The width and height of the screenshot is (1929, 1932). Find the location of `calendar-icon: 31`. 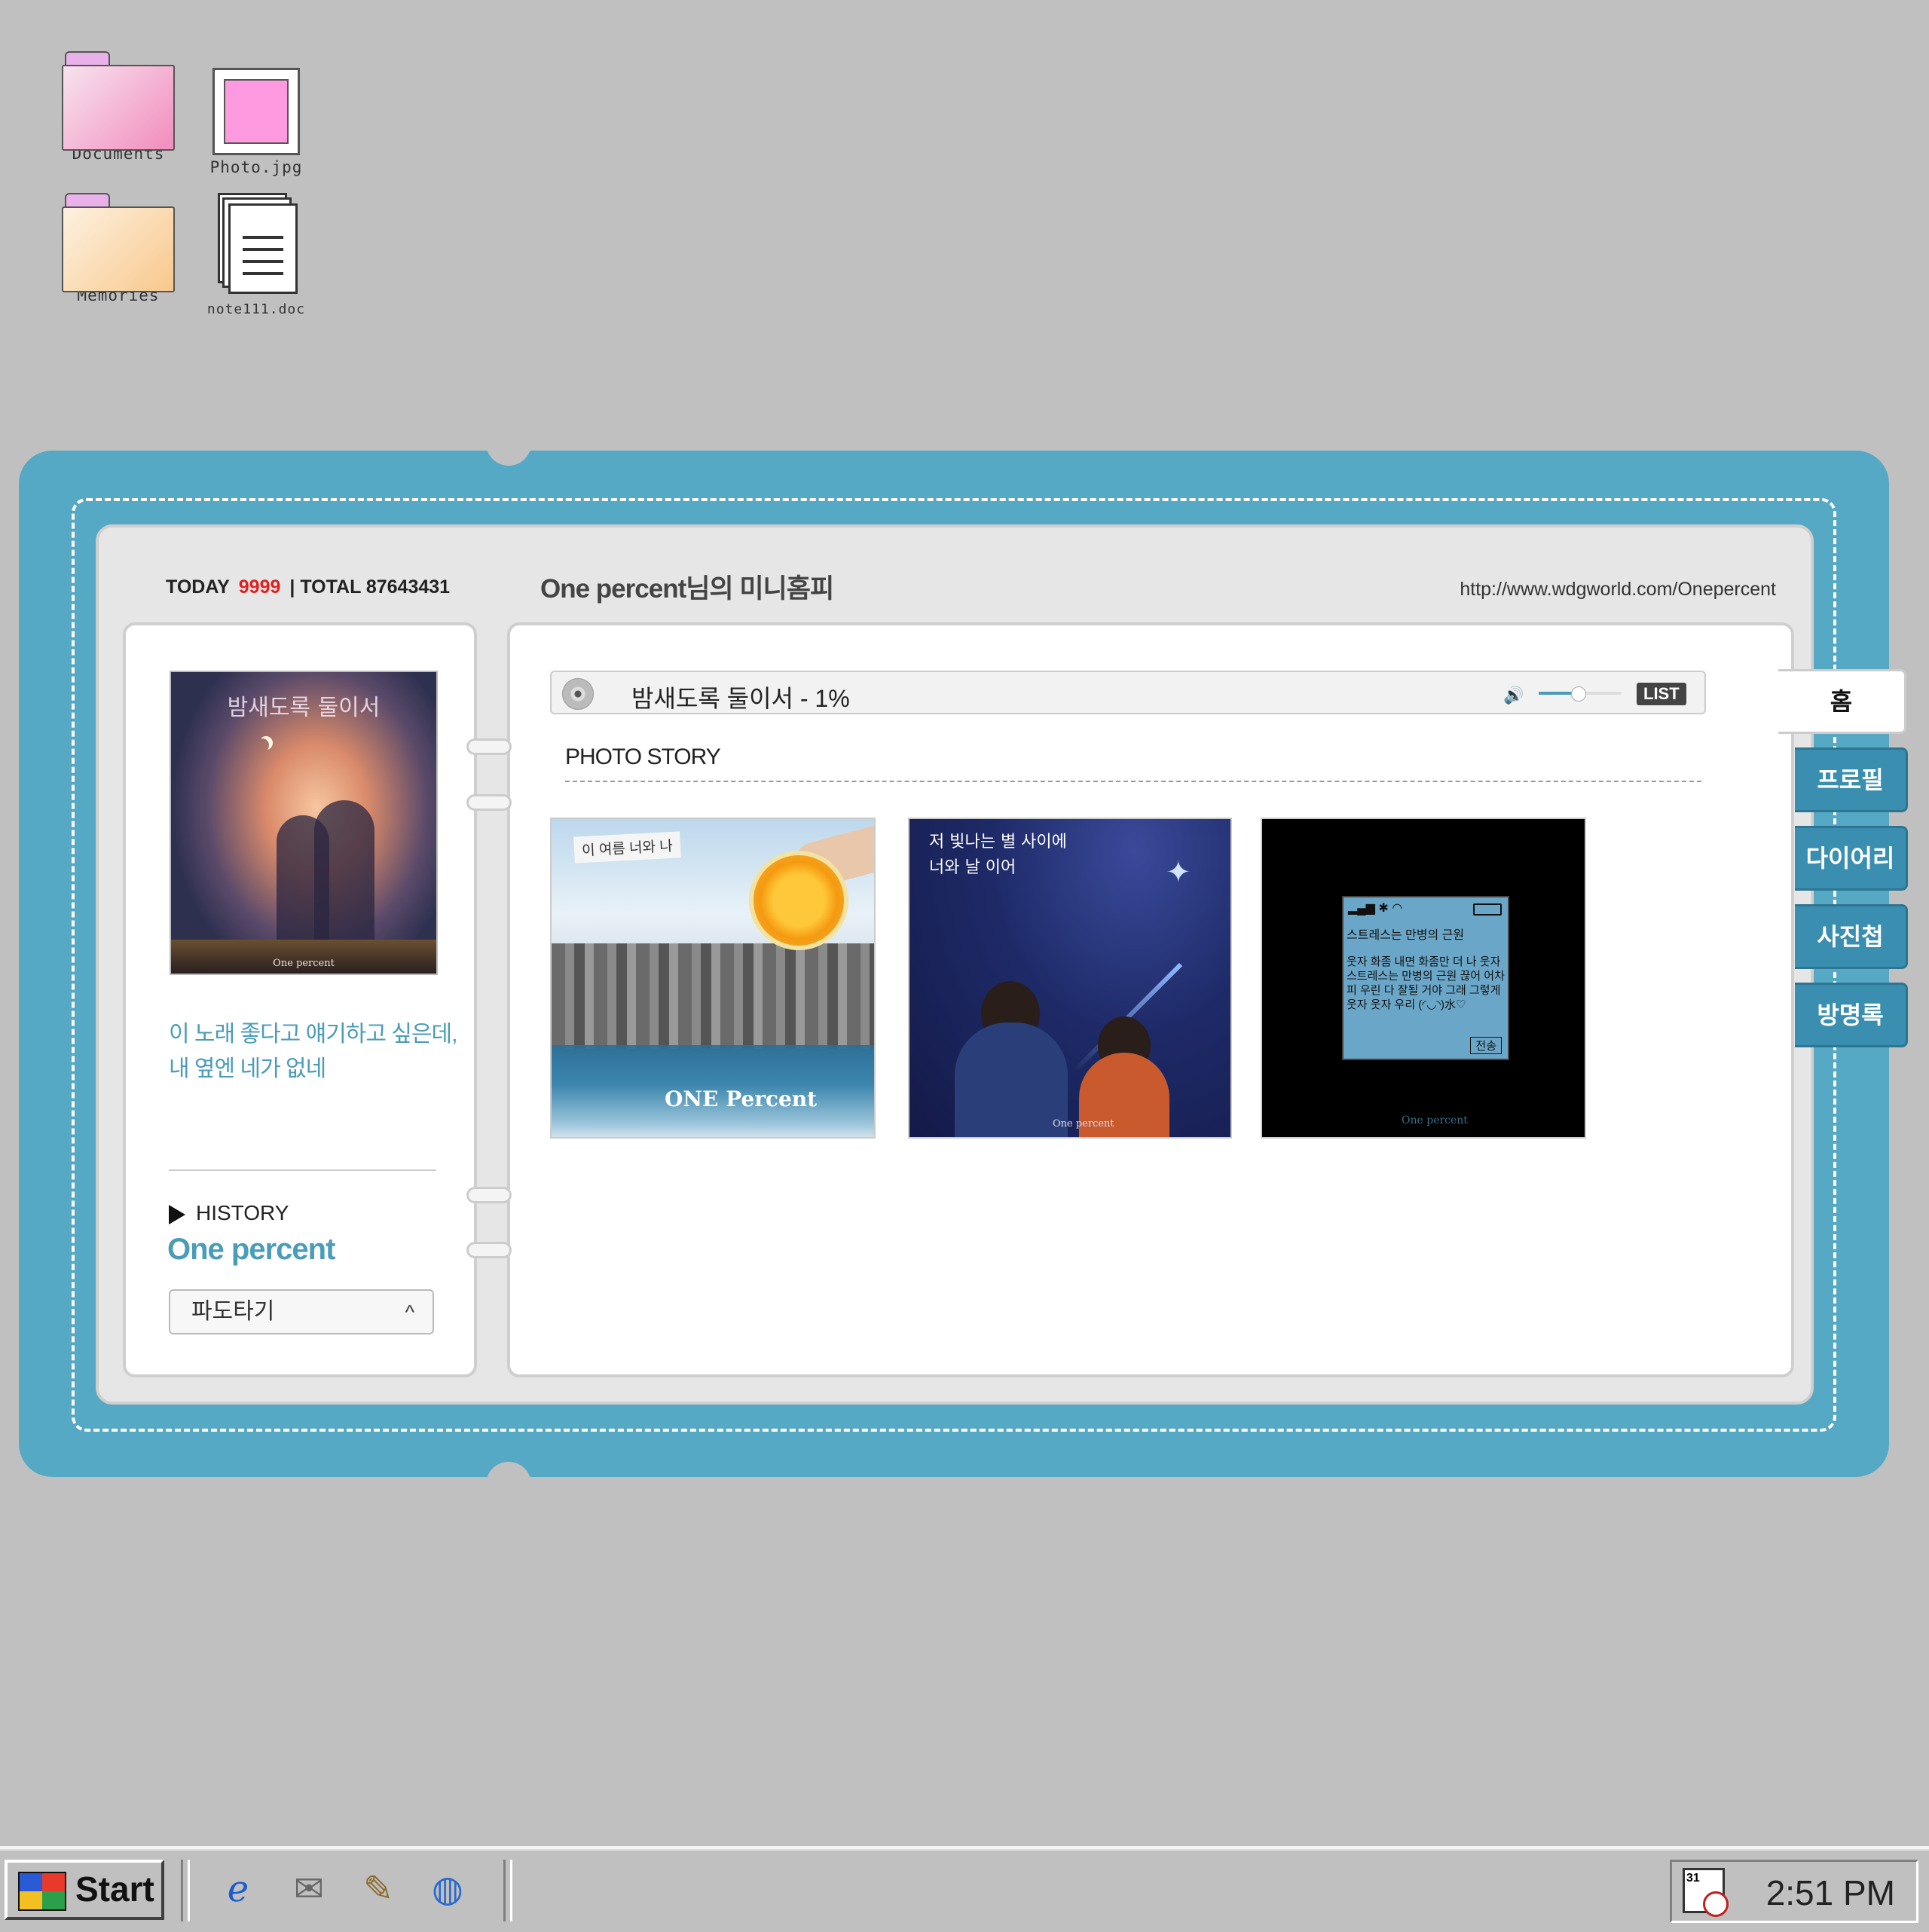

calendar-icon: 31 is located at coordinates (1706, 1893).